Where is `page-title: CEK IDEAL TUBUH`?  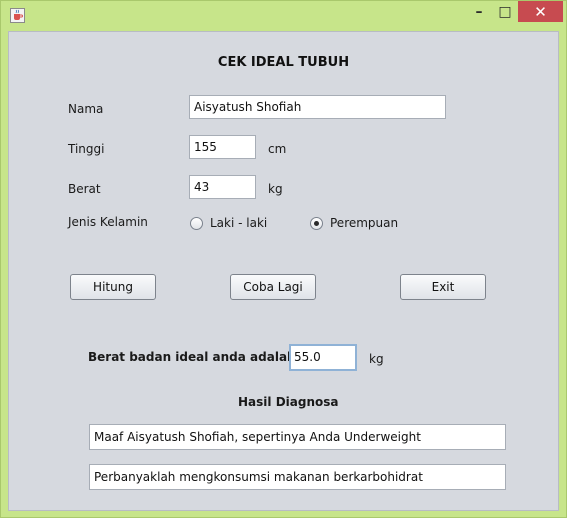
page-title: CEK IDEAL TUBUH is located at coordinates (283, 62).